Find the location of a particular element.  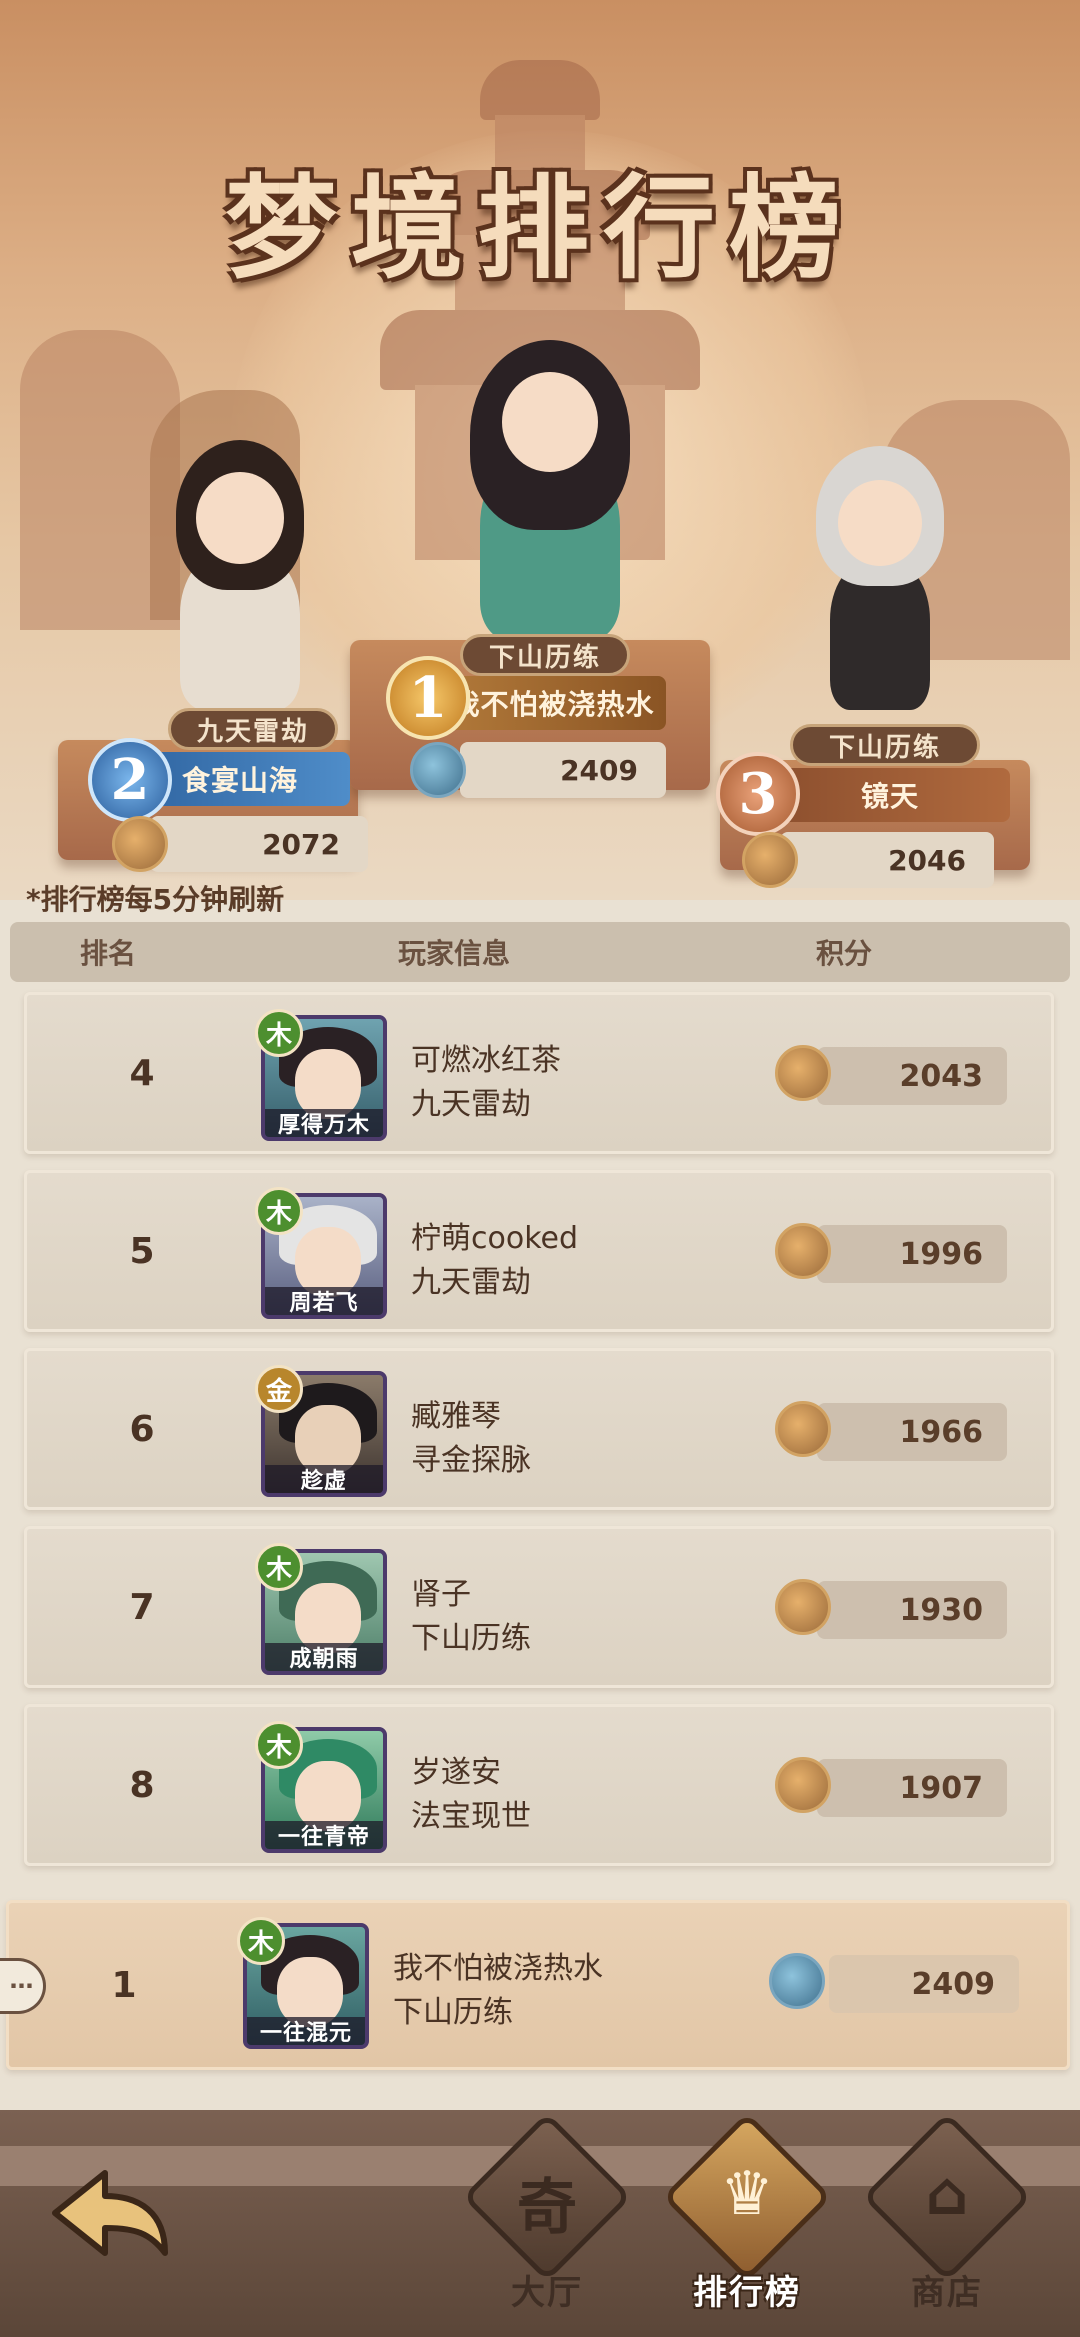

nav-shop: ⌂ 商店 is located at coordinates (947, 2224).